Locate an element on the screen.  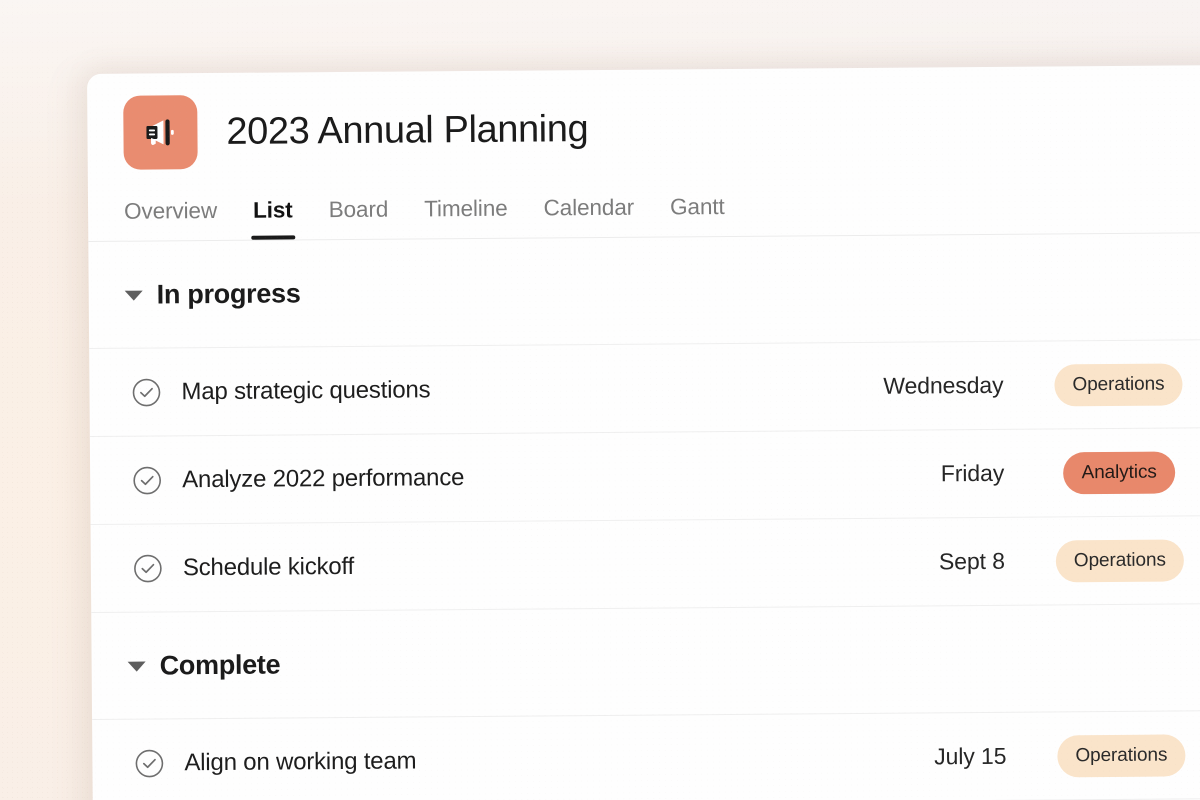
megaphone-icon is located at coordinates (160, 132).